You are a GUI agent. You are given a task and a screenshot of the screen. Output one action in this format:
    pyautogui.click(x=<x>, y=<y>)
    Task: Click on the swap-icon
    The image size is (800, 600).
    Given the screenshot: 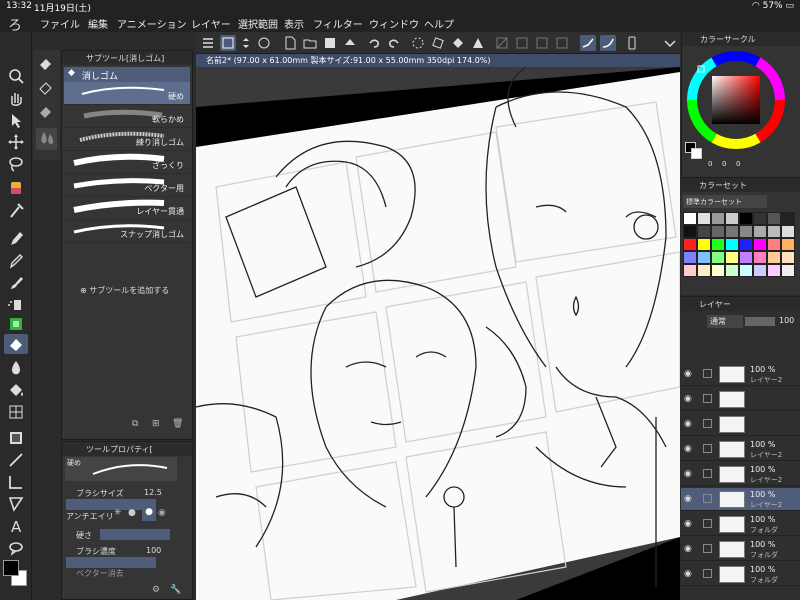 What is the action you would take?
    pyautogui.click(x=246, y=43)
    